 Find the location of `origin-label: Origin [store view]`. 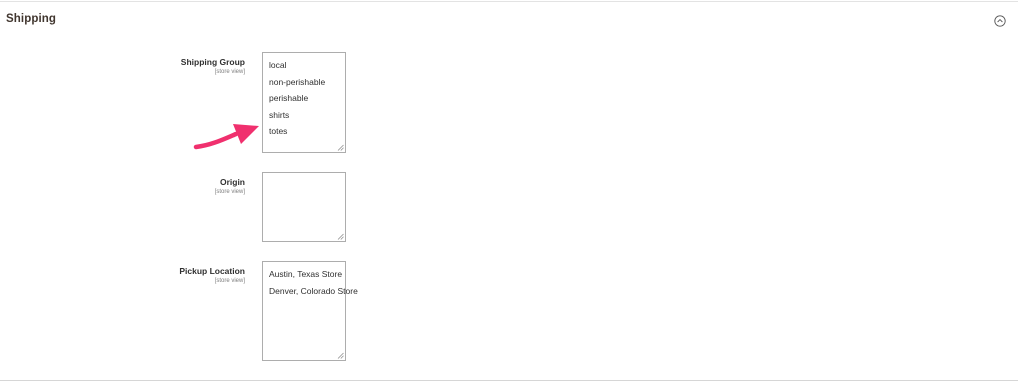

origin-label: Origin [store view] is located at coordinates (230, 186).